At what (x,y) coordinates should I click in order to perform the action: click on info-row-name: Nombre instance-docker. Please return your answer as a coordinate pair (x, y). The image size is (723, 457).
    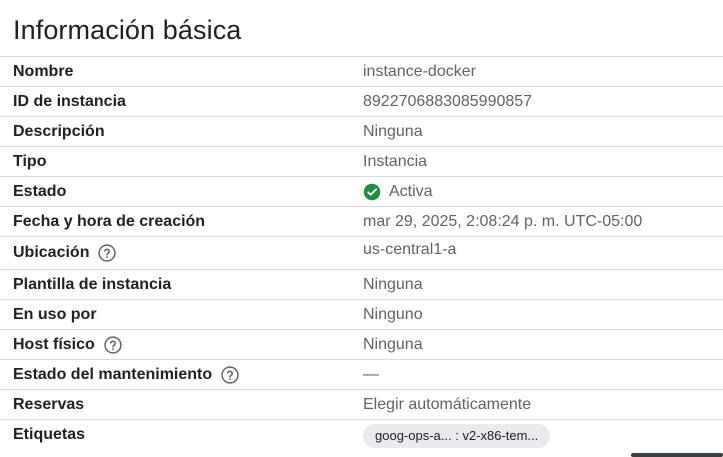
    Looking at the image, I should click on (361, 71).